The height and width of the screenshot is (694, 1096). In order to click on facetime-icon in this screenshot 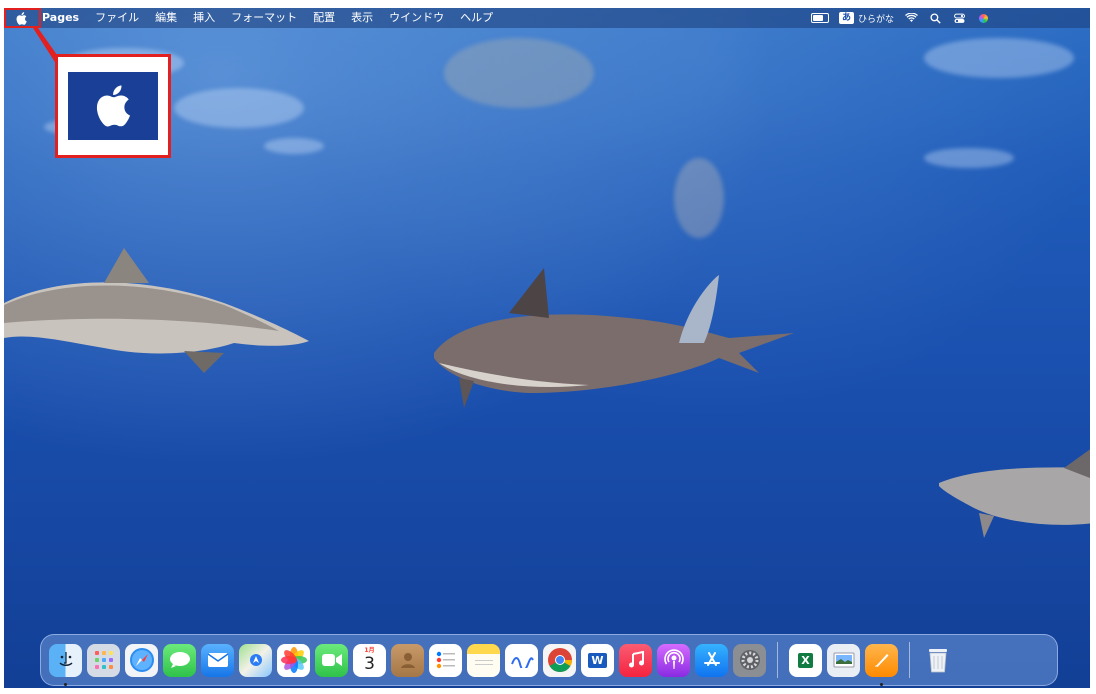, I will do `click(331, 660)`.